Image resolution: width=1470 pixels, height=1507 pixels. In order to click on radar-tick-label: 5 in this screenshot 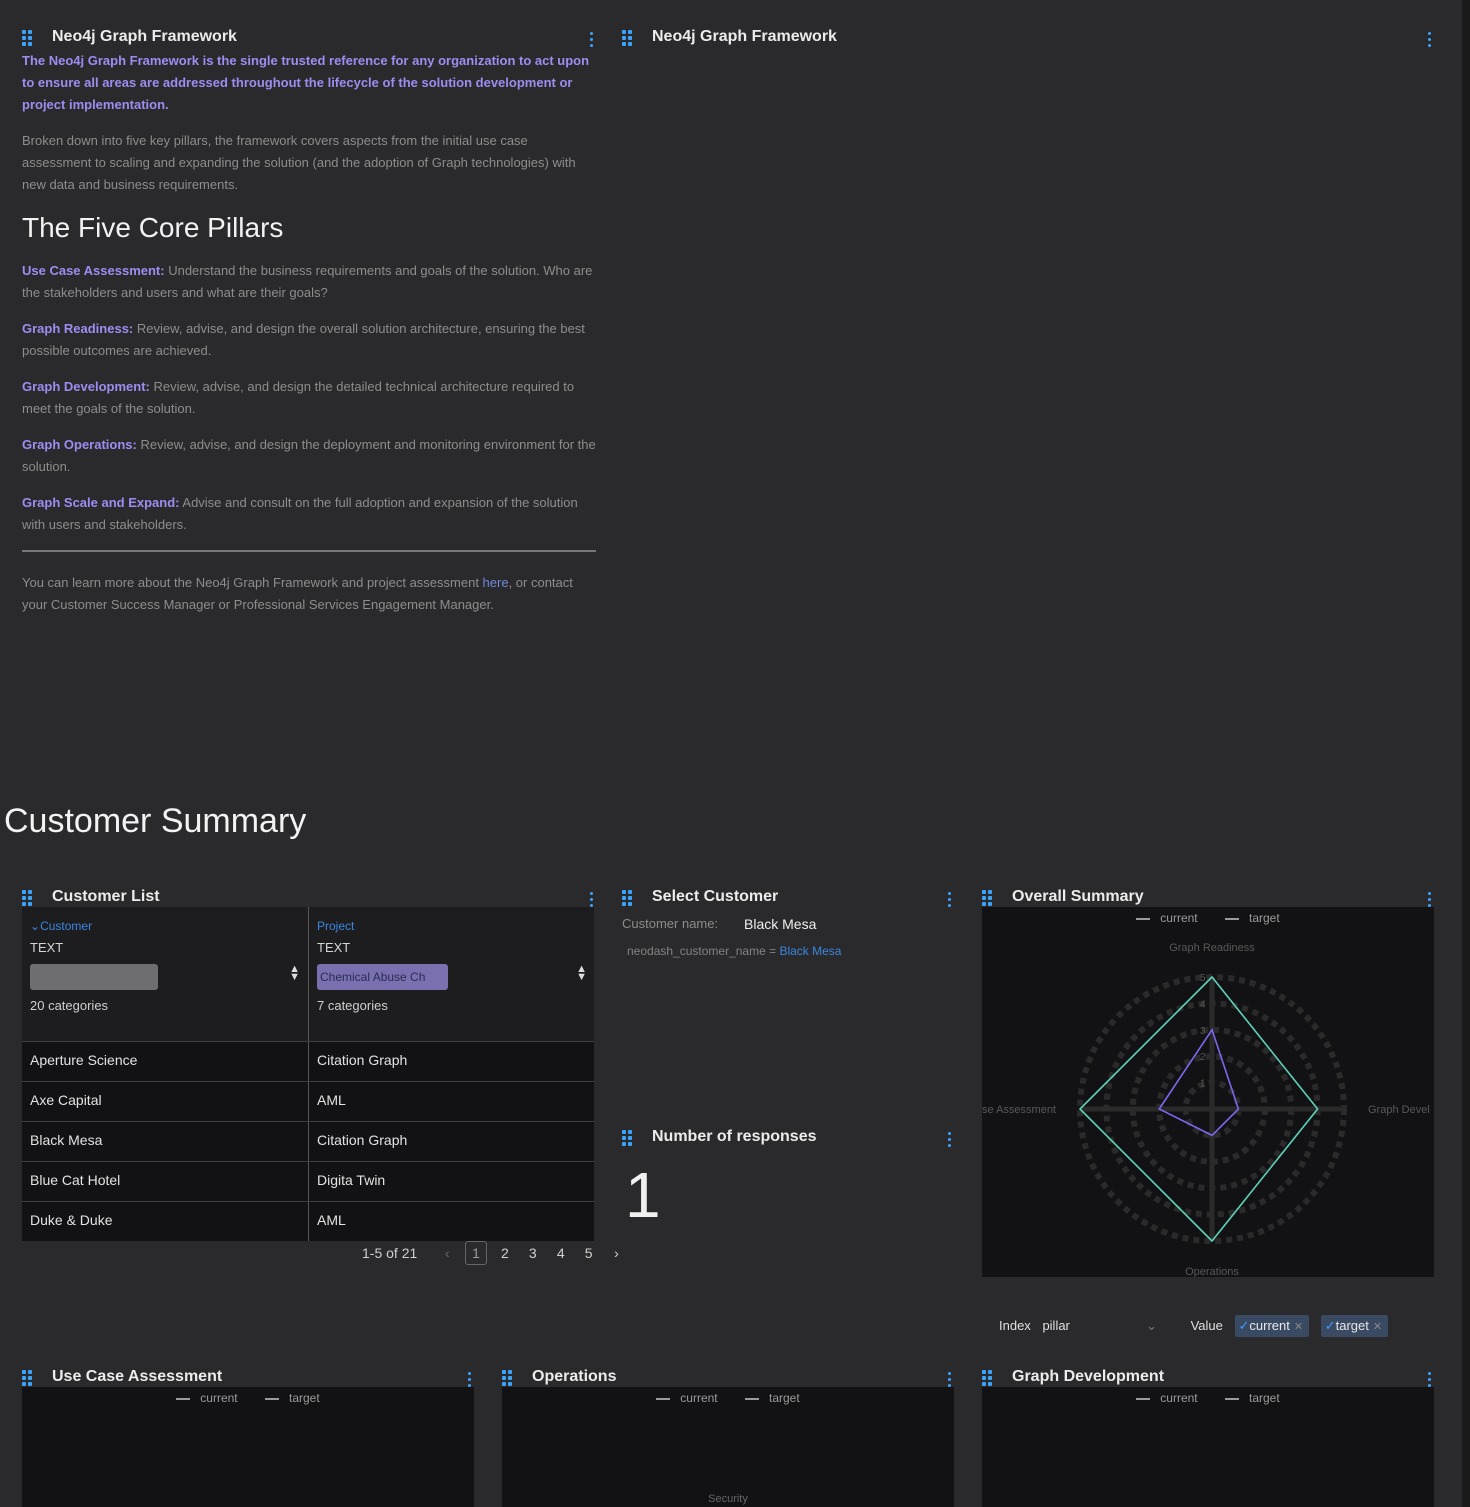, I will do `click(1203, 978)`.